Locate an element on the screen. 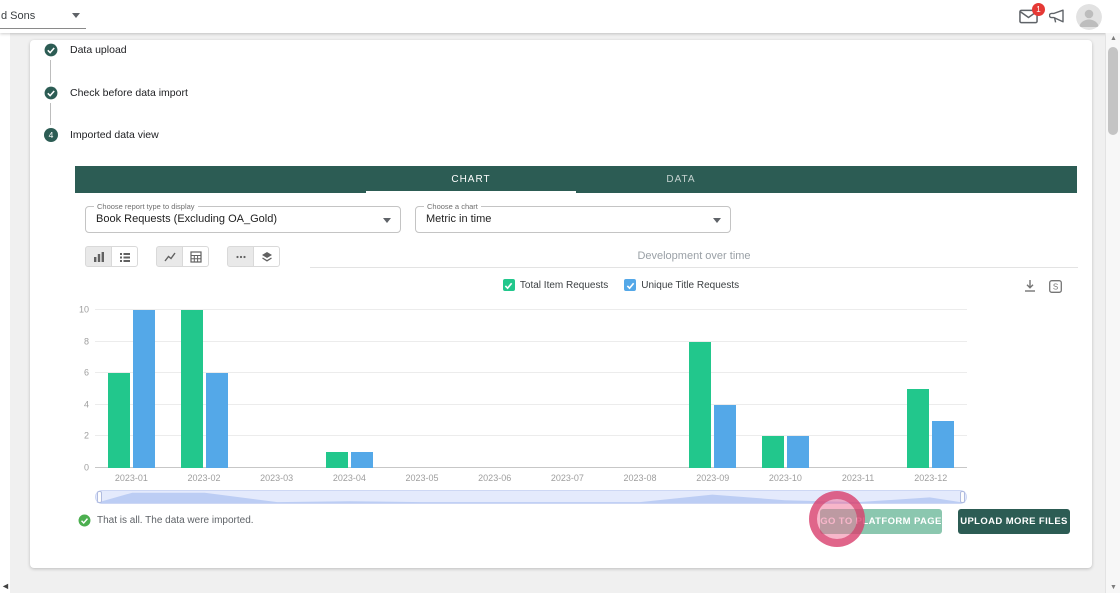 This screenshot has width=1120, height=593. svg-text: S is located at coordinates (1055, 286).